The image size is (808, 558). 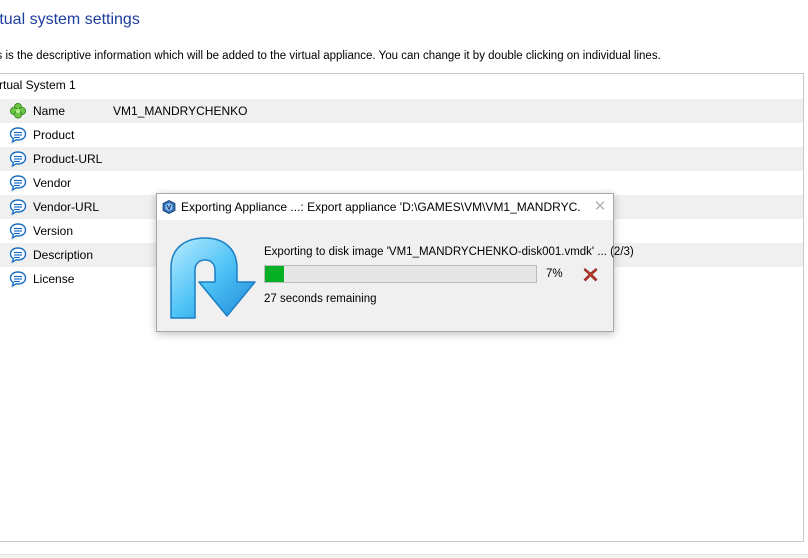 What do you see at coordinates (180, 111) in the screenshot?
I see `row-value: VM1_MANDRYCHENKO` at bounding box center [180, 111].